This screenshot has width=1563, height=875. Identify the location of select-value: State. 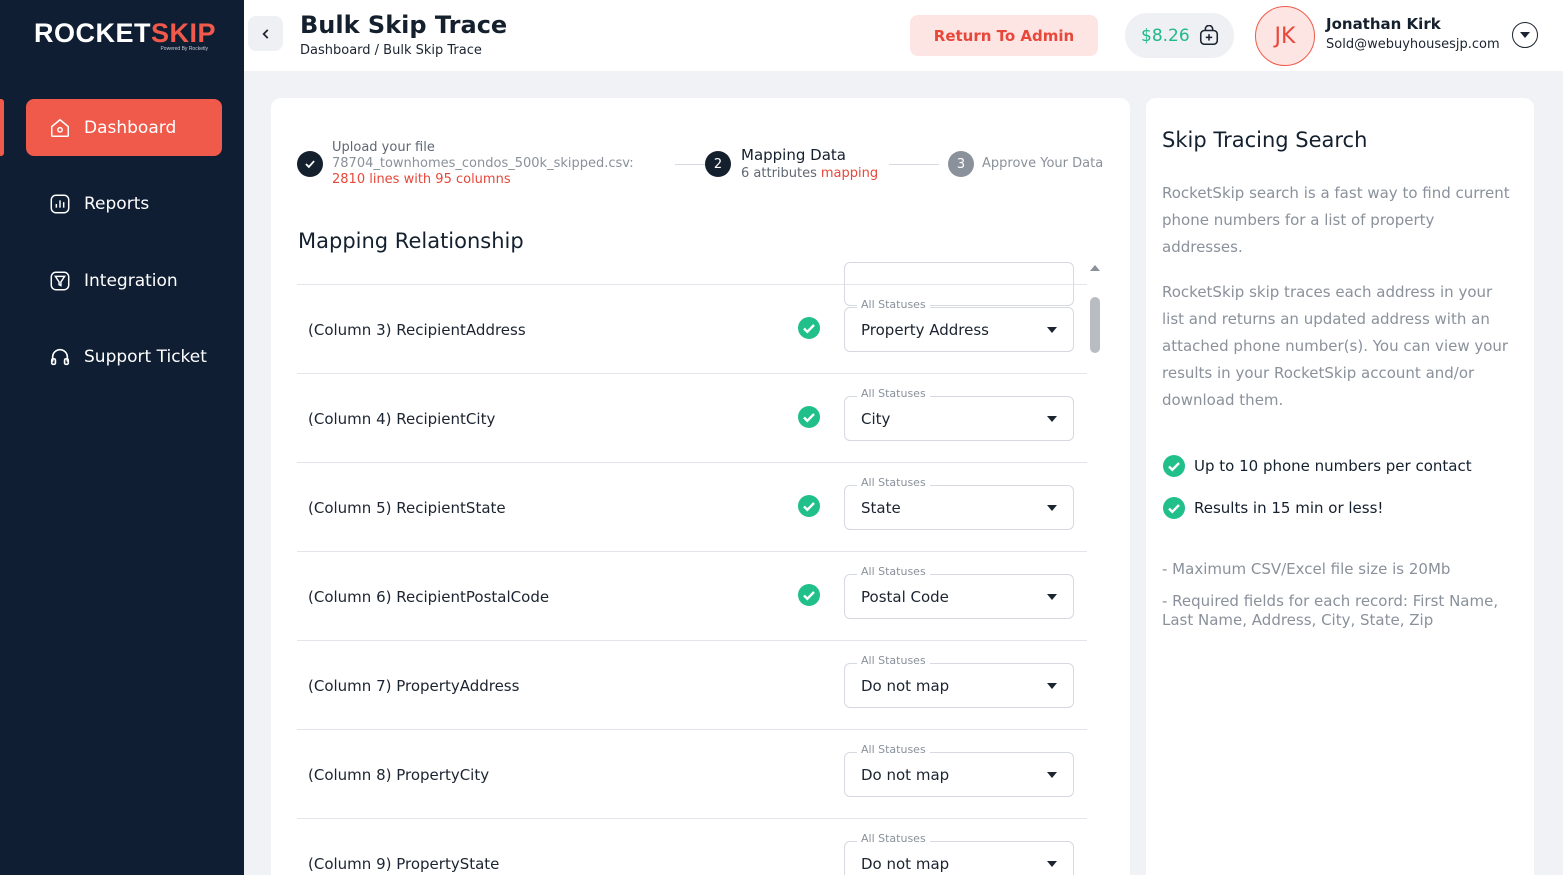
(881, 508).